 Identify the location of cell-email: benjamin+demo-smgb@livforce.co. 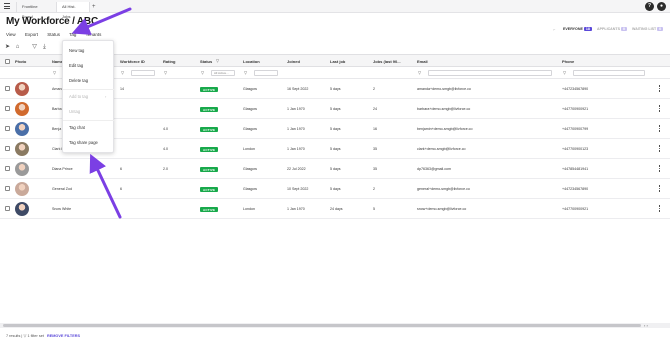
(444, 129).